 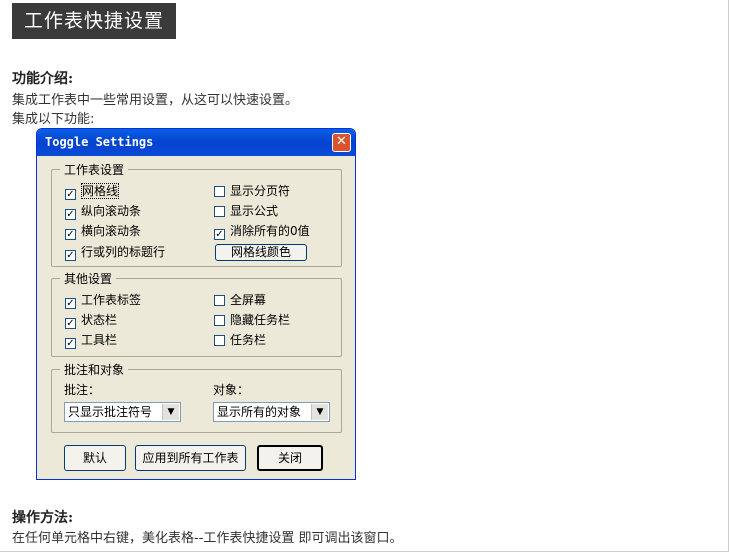 What do you see at coordinates (82, 390) in the screenshot?
I see `comment-label: 批注：` at bounding box center [82, 390].